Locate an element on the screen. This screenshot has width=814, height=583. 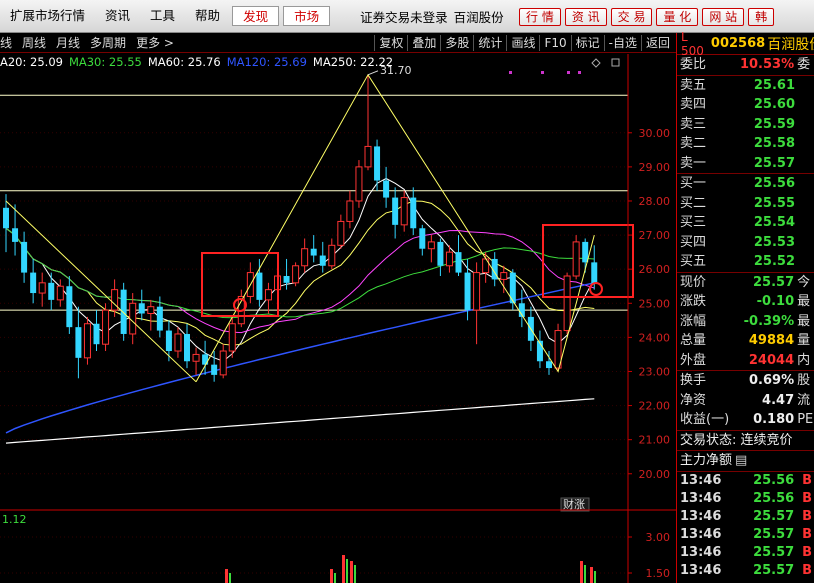
panel-header: L 500 002568 百润股份 is located at coordinates (745, 44).